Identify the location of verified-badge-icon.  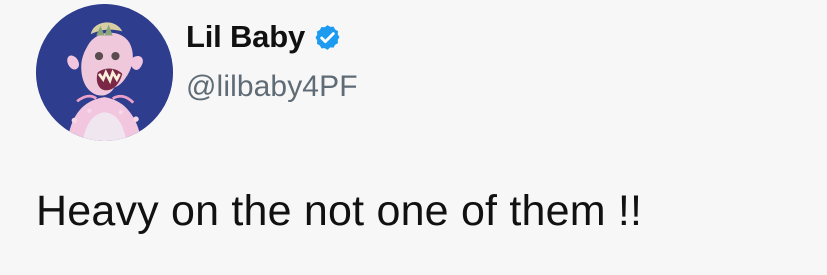
(327, 37).